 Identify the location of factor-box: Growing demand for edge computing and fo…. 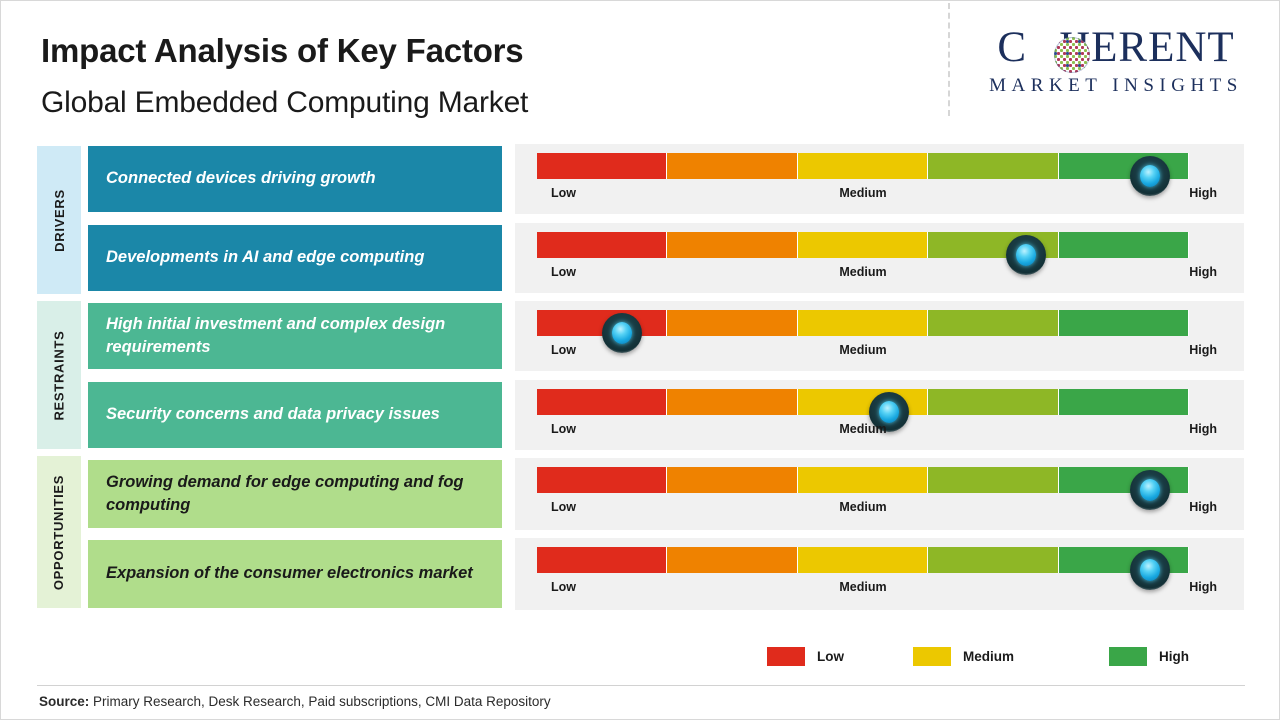
(295, 494).